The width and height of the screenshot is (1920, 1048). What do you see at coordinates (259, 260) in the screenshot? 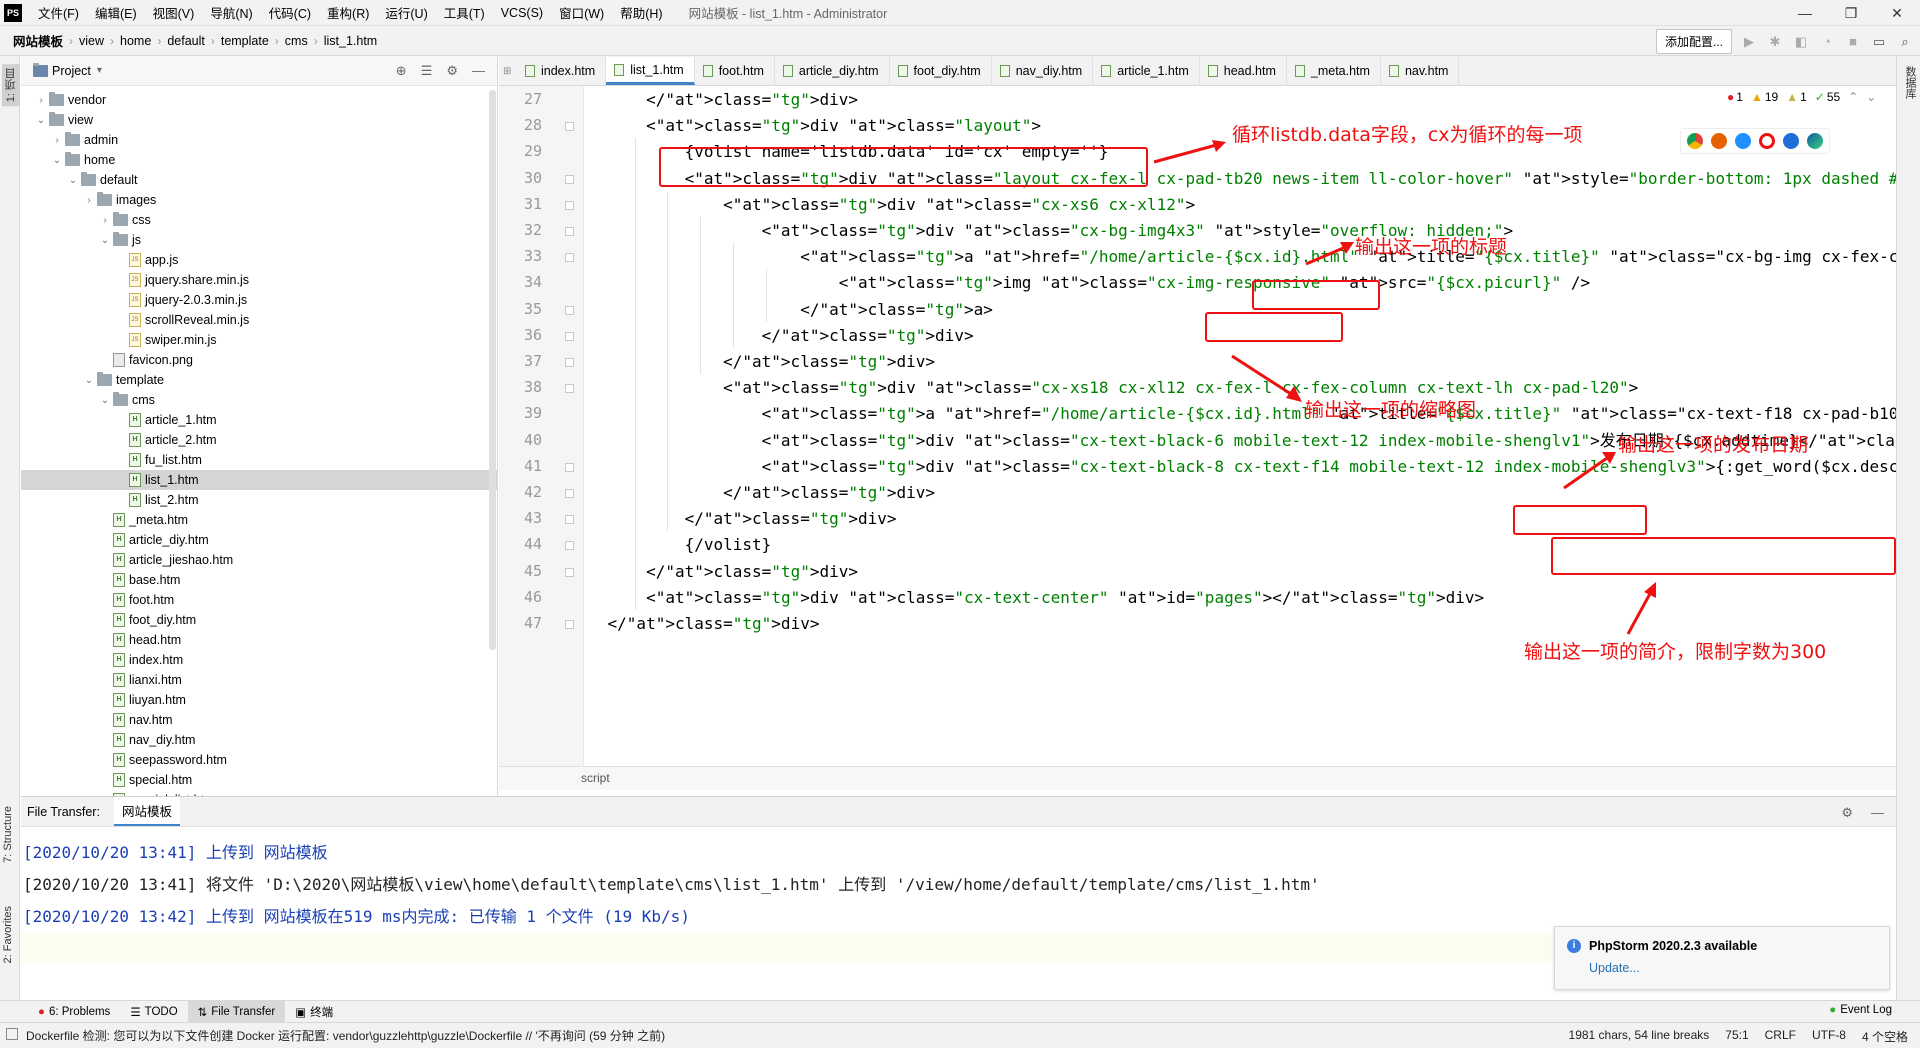
I see `tree-item-app-js: JS app.js` at bounding box center [259, 260].